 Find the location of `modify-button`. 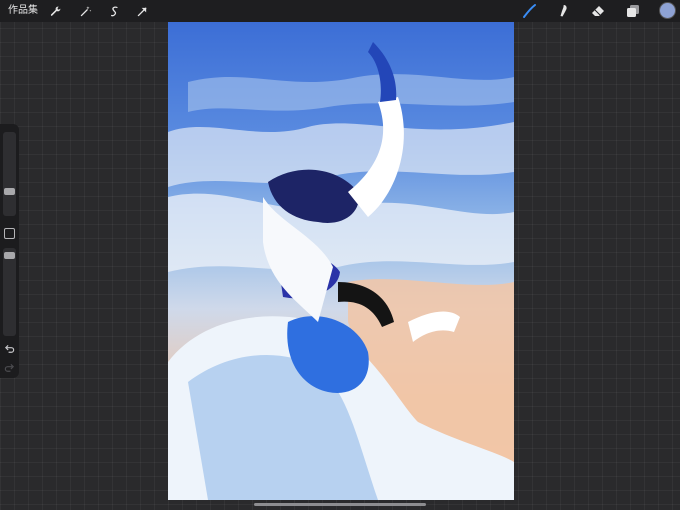

modify-button is located at coordinates (9, 233).